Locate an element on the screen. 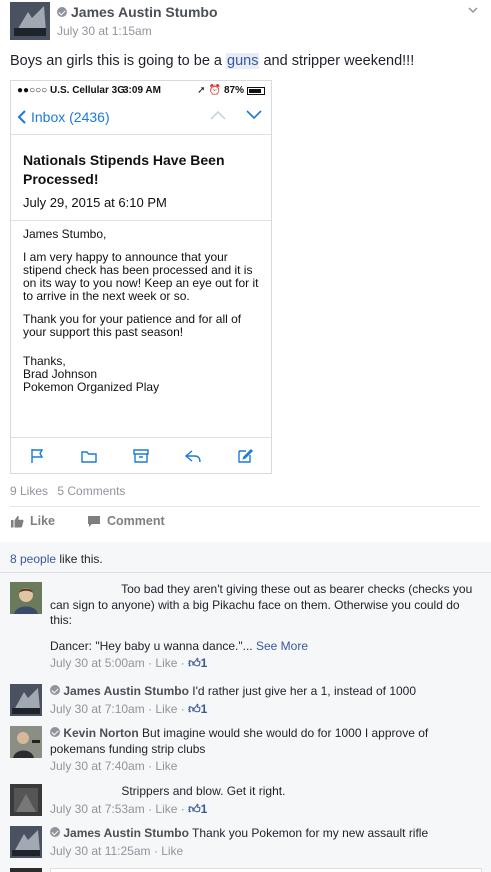 Image resolution: width=491 pixels, height=872 pixels. actions-top-divider is located at coordinates (245, 506).